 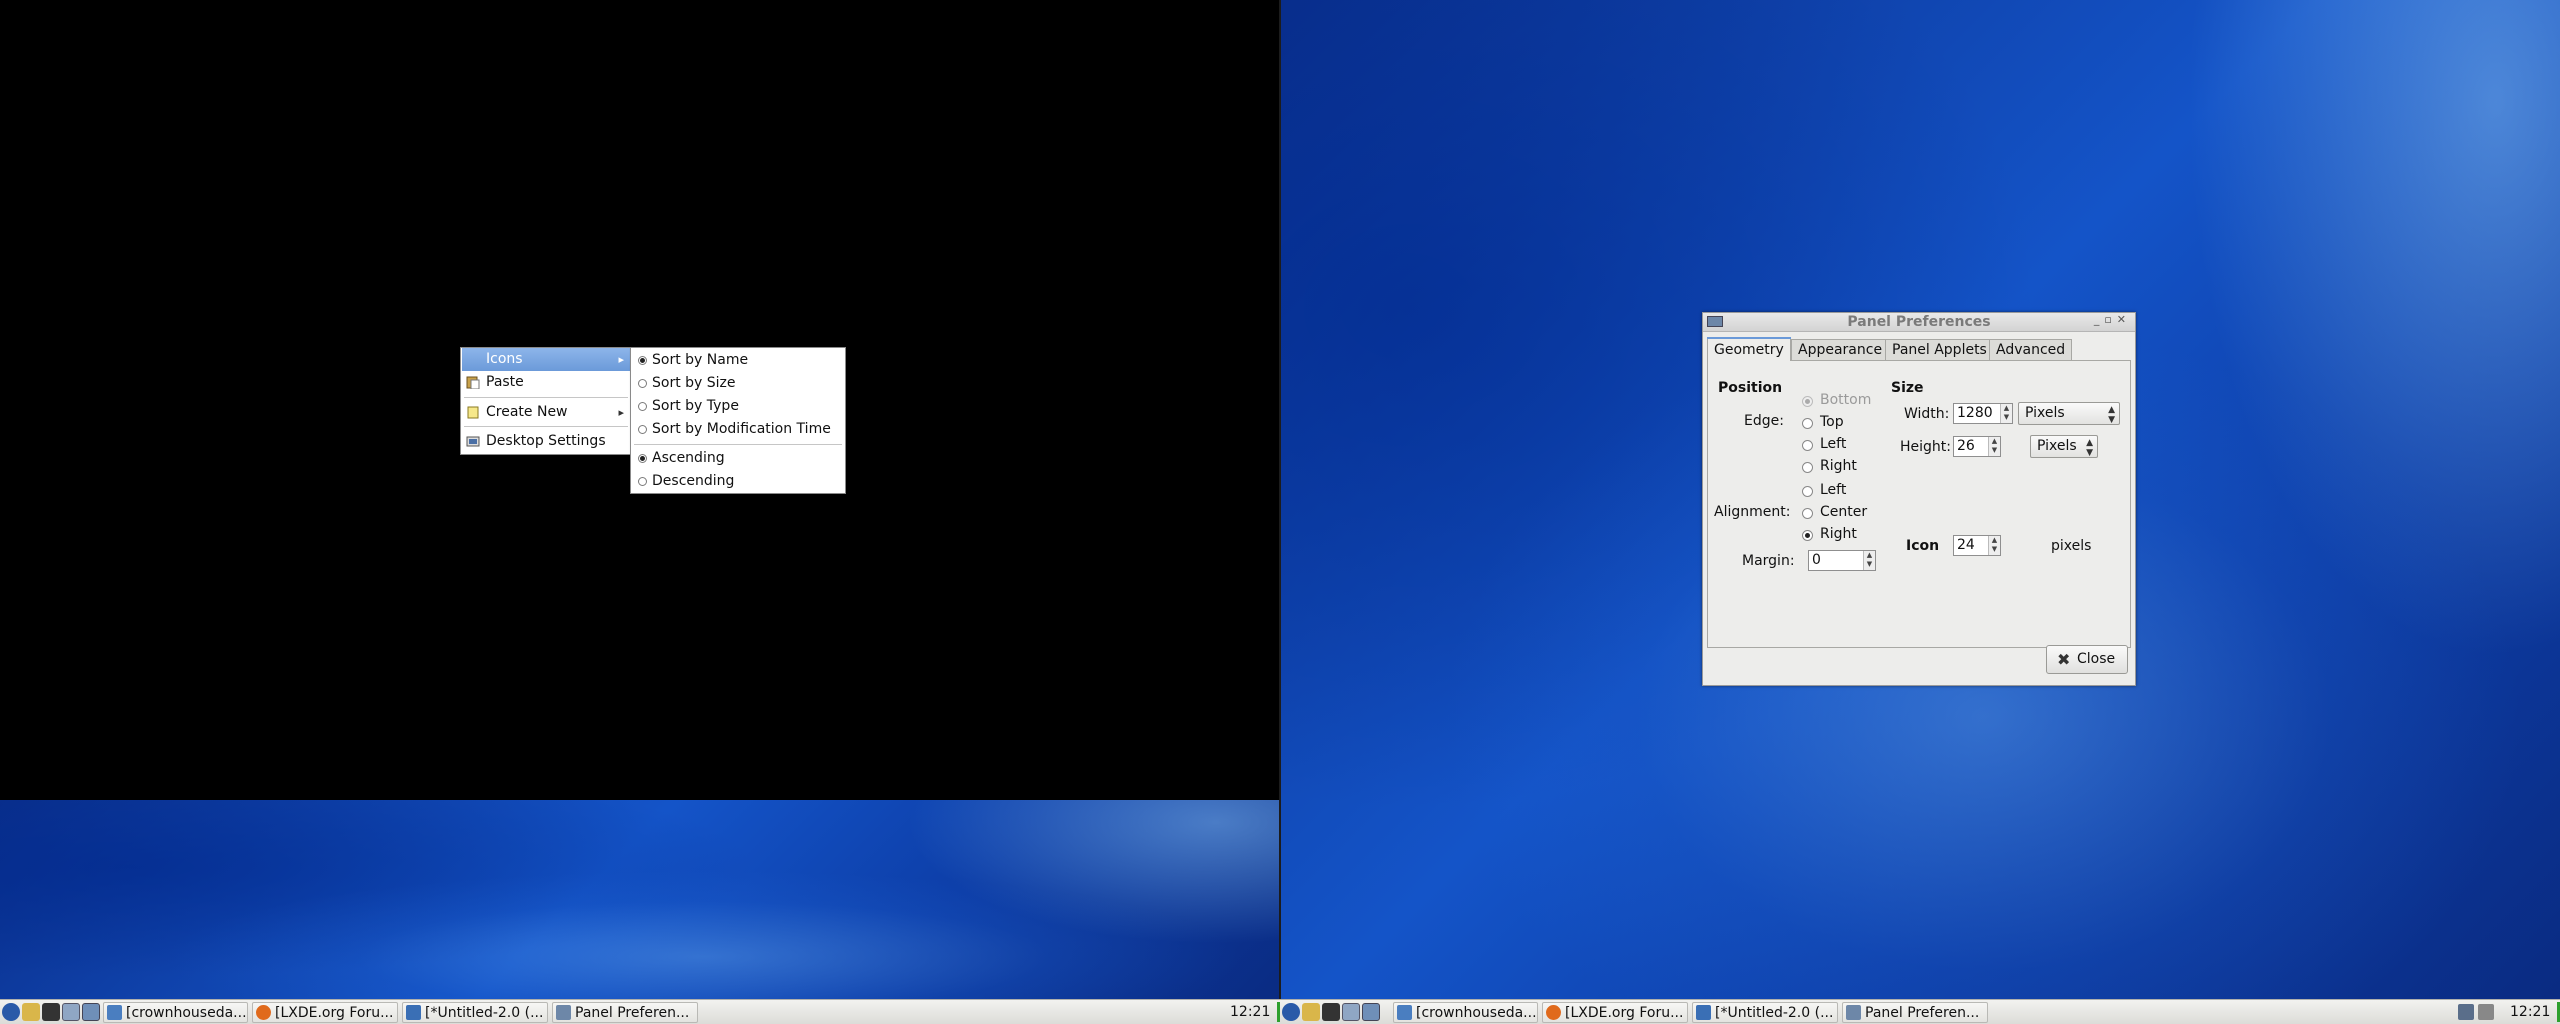 I want to click on submenu-ascending: Ascending, so click(x=738, y=458).